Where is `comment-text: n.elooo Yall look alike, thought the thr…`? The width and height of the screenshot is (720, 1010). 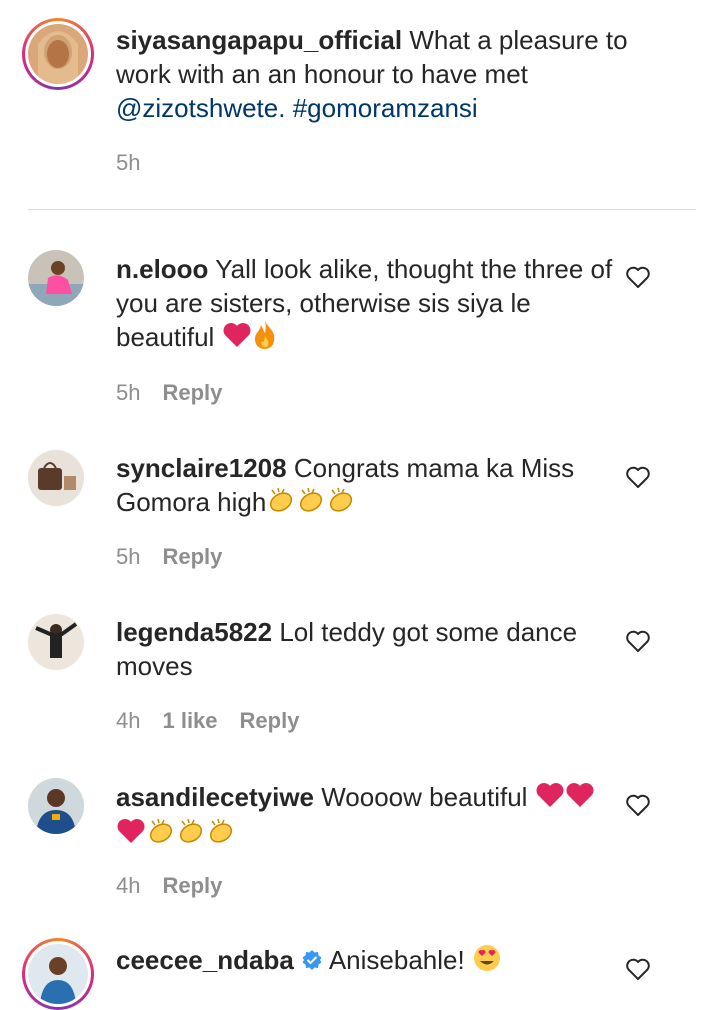 comment-text: n.elooo Yall look alike, thought the thr… is located at coordinates (366, 305).